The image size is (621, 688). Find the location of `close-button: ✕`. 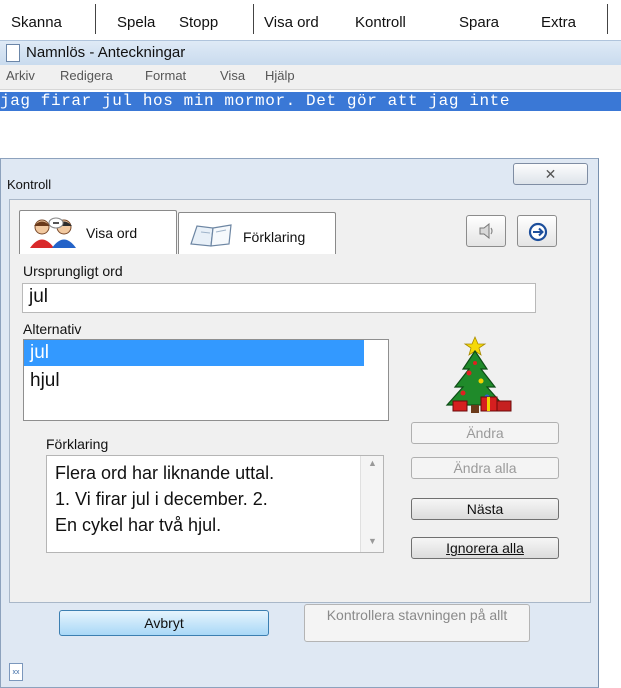

close-button: ✕ is located at coordinates (550, 174).